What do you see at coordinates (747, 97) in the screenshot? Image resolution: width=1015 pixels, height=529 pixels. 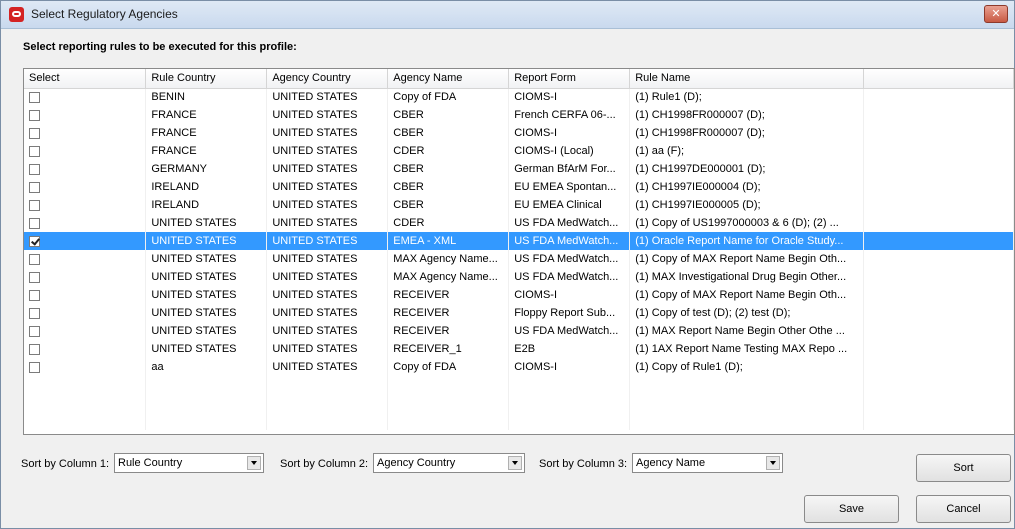 I see `cell-rule-name: (1) Rule1 (D);` at bounding box center [747, 97].